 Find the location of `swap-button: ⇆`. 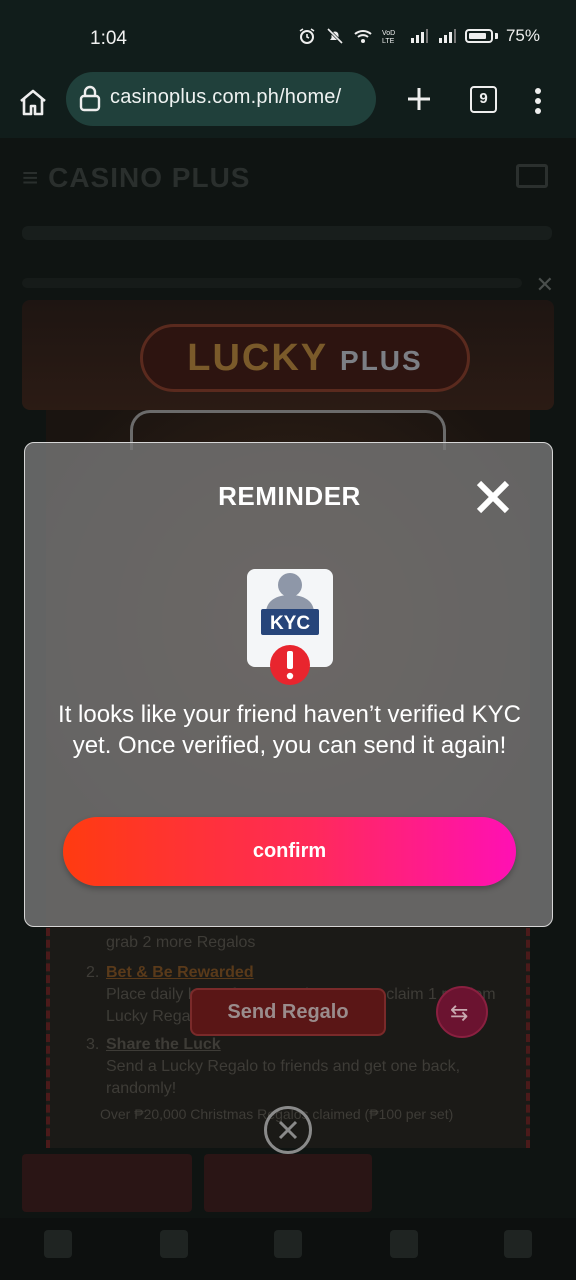

swap-button: ⇆ is located at coordinates (462, 1012).